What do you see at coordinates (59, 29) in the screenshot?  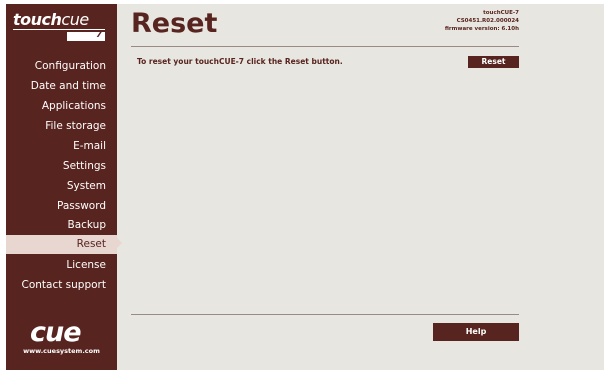 I see `logo-underline` at bounding box center [59, 29].